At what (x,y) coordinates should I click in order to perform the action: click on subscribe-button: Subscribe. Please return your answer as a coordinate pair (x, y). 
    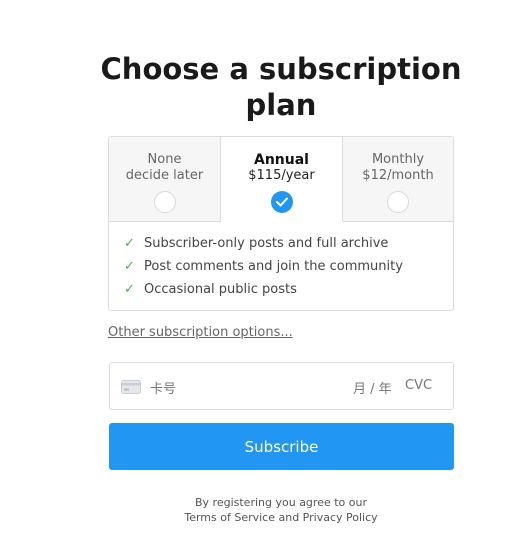
    Looking at the image, I should click on (281, 446).